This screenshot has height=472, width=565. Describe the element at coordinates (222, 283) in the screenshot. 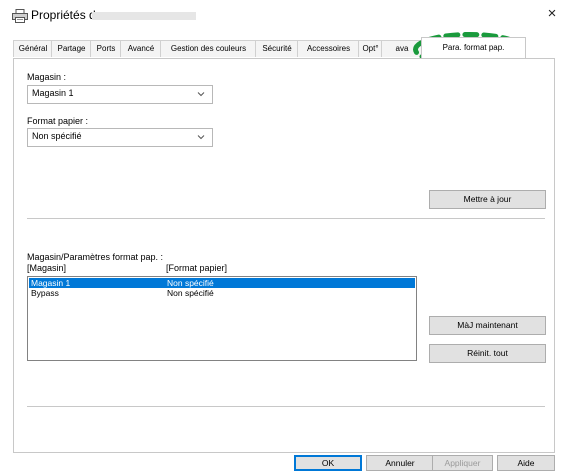

I see `list-item: Magasin 1 Non spécifié` at that location.